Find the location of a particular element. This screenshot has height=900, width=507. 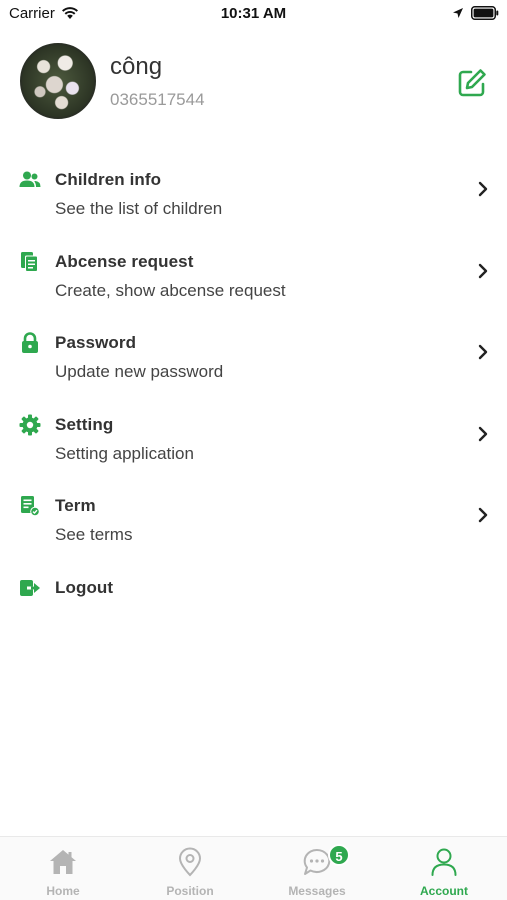

logout-icon is located at coordinates (30, 588).